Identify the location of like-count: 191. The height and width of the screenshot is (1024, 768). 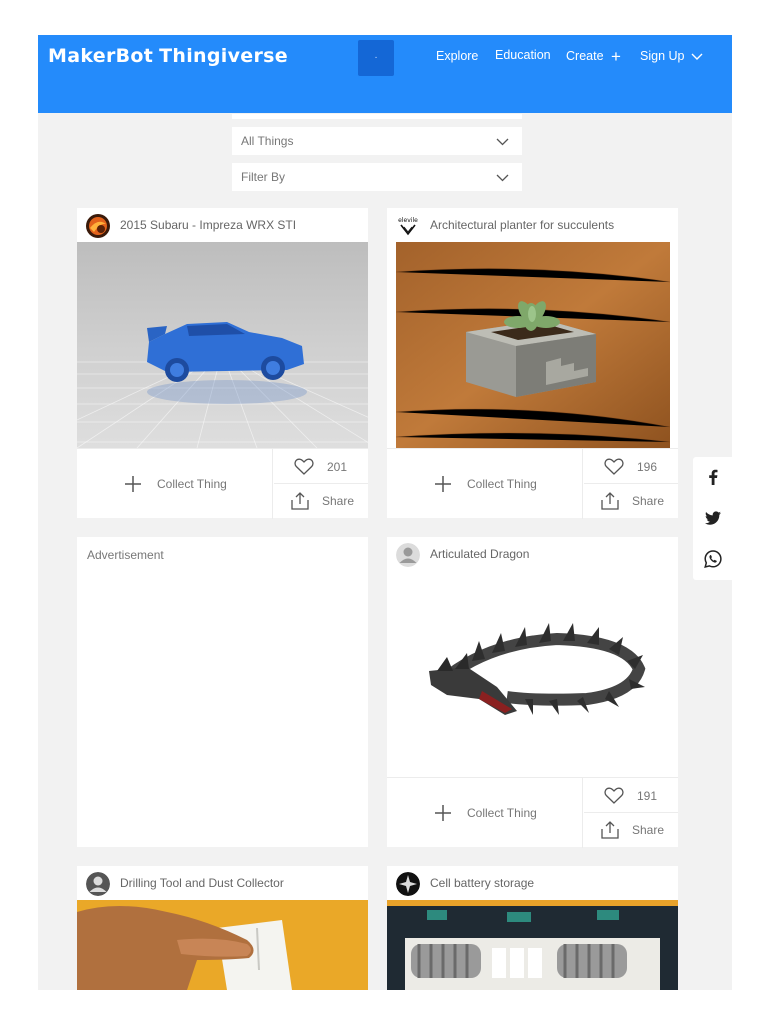
(647, 796).